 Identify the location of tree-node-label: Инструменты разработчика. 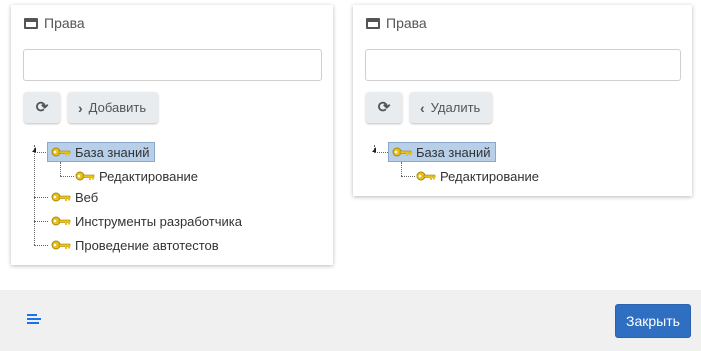
(158, 221).